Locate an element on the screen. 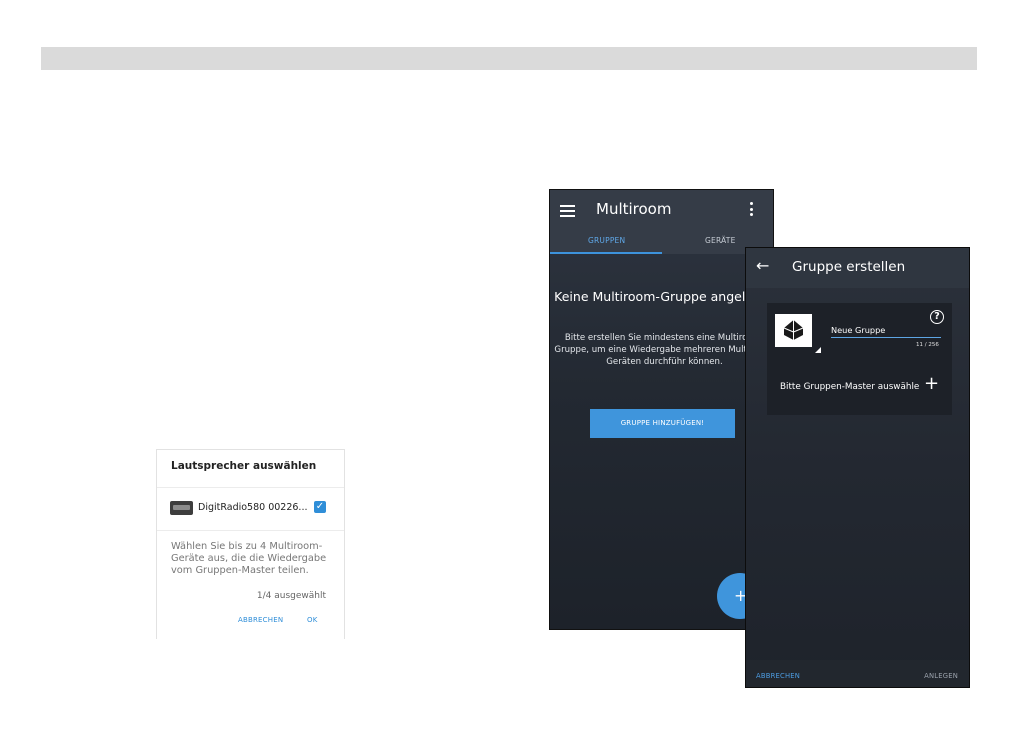  create-button: ANLEGEN is located at coordinates (941, 676).